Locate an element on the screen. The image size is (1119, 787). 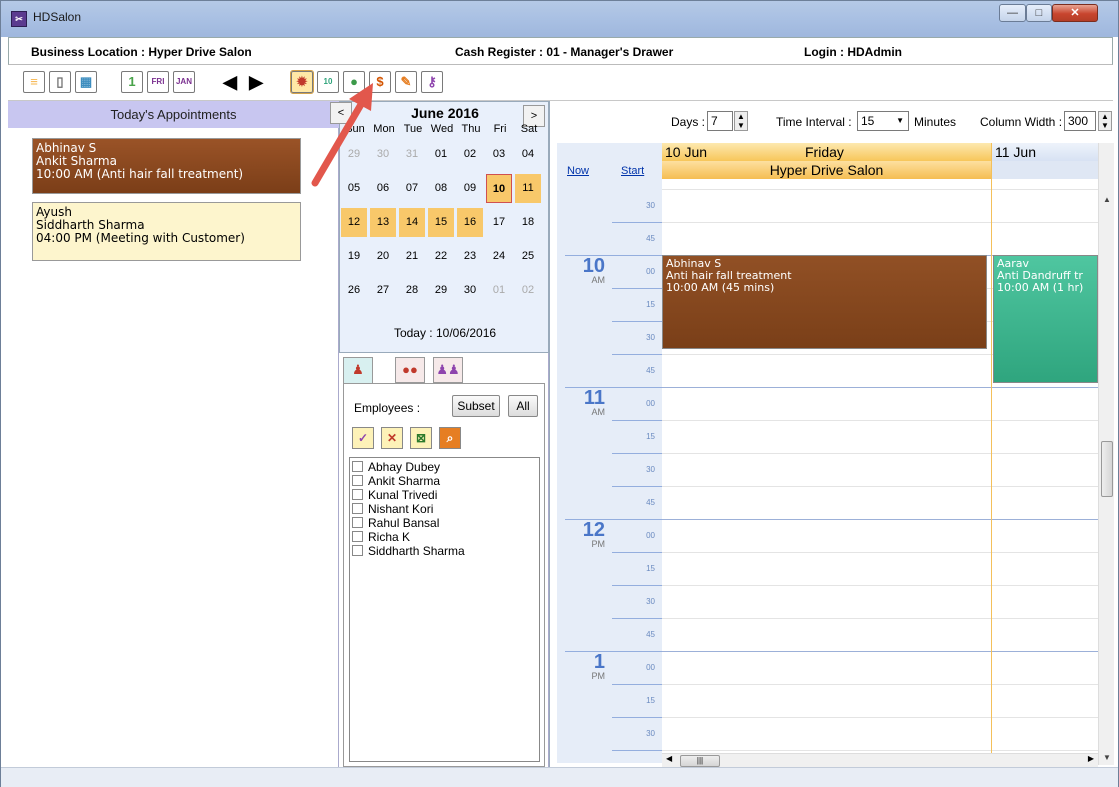
calendar-day: 25 is located at coordinates (528, 256).